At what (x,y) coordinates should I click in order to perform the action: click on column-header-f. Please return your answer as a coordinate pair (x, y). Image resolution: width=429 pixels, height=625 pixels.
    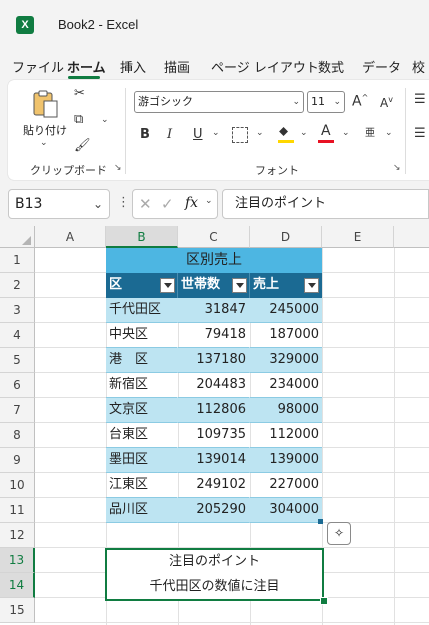
    Looking at the image, I should click on (411, 237).